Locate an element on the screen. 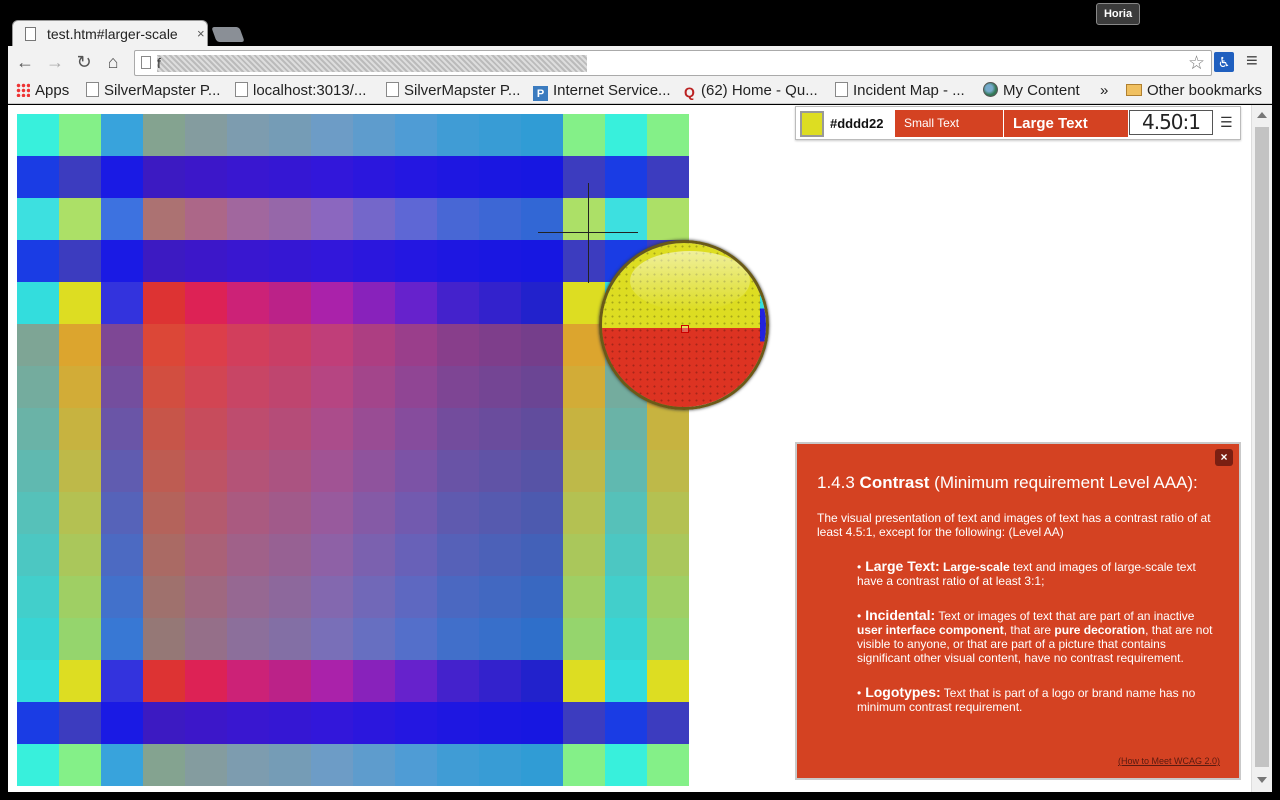  address-bar: f ☆ is located at coordinates (673, 63).